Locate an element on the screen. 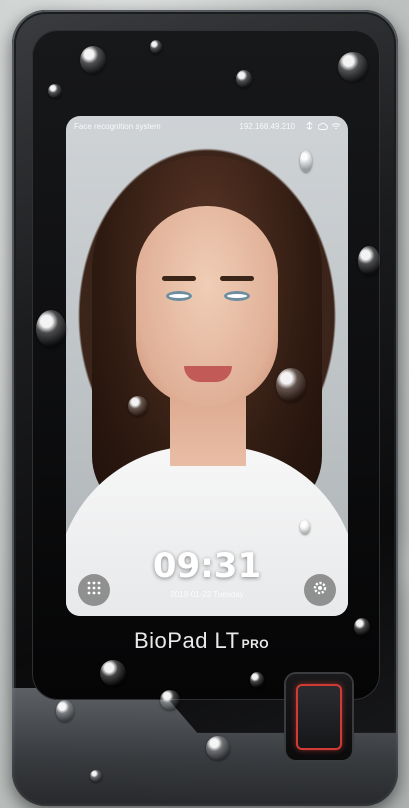 This screenshot has height=808, width=409. fingerprint-sensor-window is located at coordinates (319, 717).